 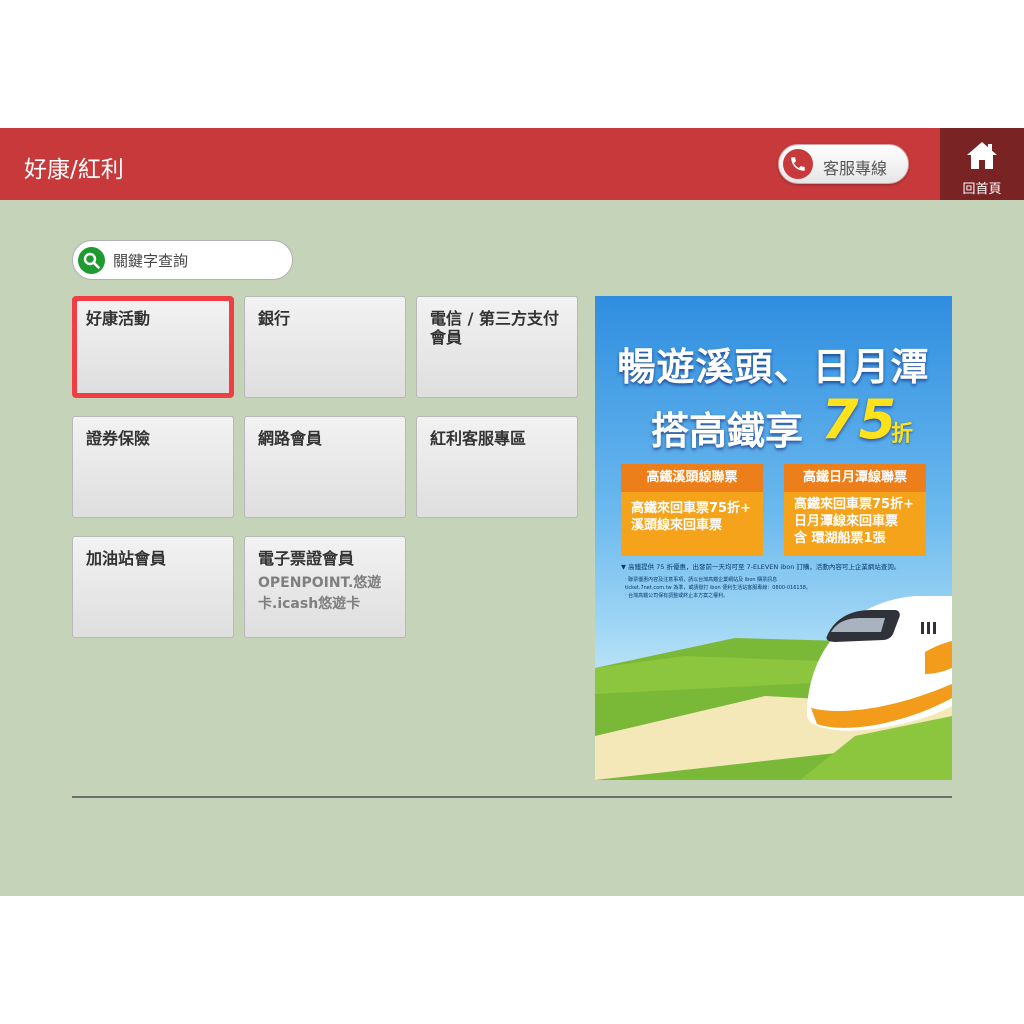 I want to click on offer-title: 高鐵日月潭線聯票, so click(x=855, y=478).